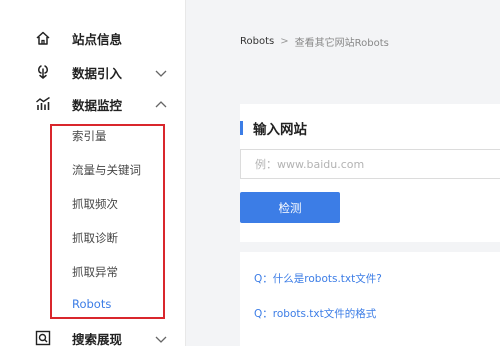  I want to click on section-title-text: 输入网站, so click(280, 130).